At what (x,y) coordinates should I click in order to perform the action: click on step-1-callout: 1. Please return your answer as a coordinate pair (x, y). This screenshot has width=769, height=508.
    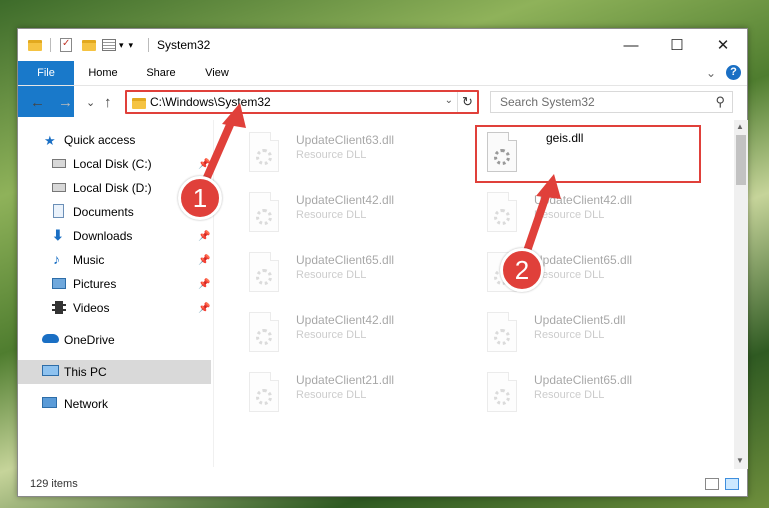
    Looking at the image, I should click on (200, 198).